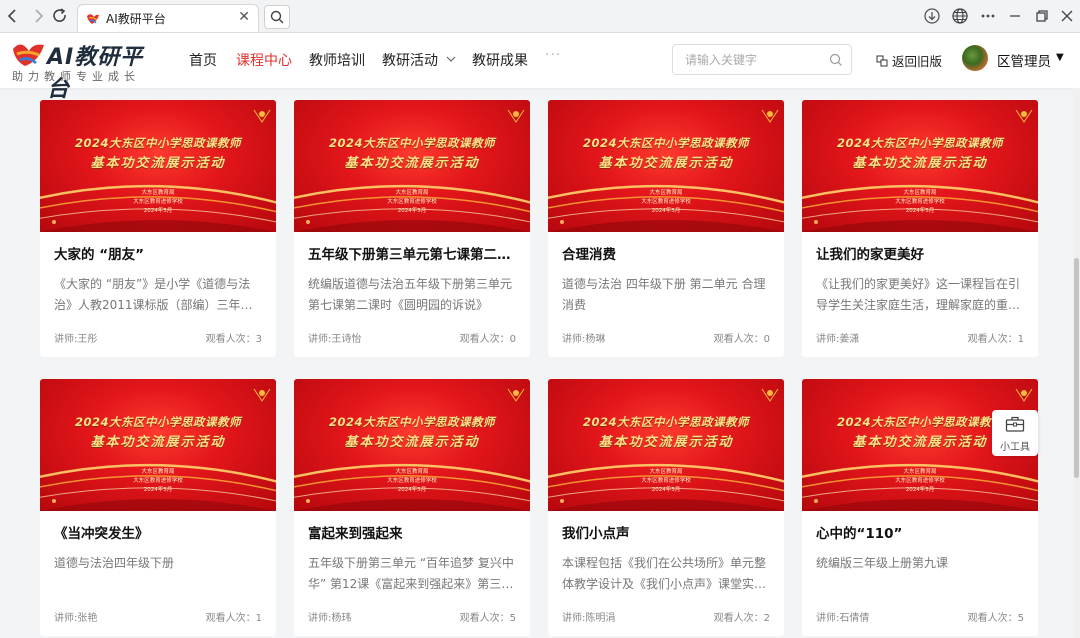 This screenshot has width=1080, height=638. What do you see at coordinates (975, 58) in the screenshot?
I see `avatar` at bounding box center [975, 58].